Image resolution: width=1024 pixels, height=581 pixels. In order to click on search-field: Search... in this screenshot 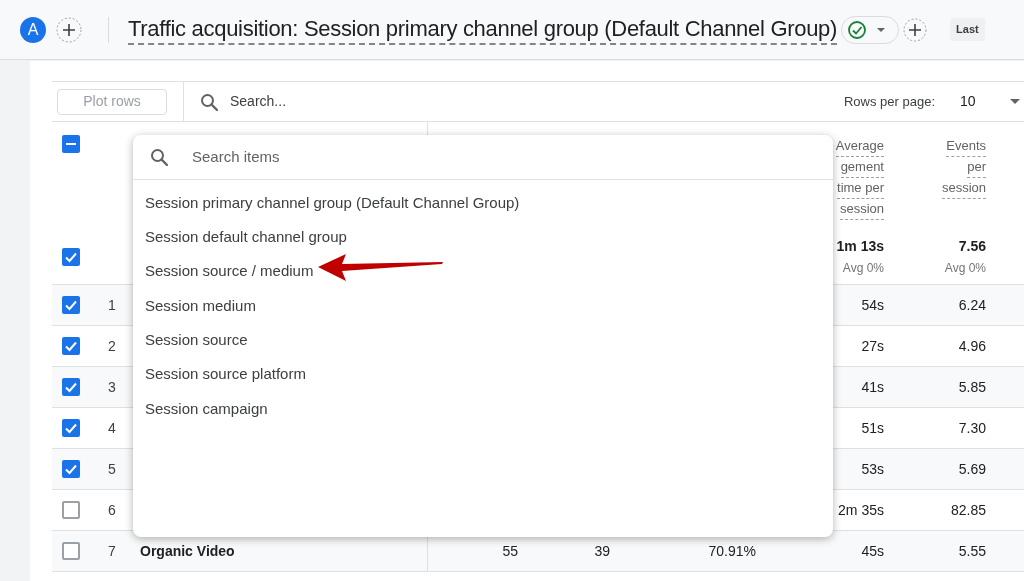, I will do `click(380, 101)`.